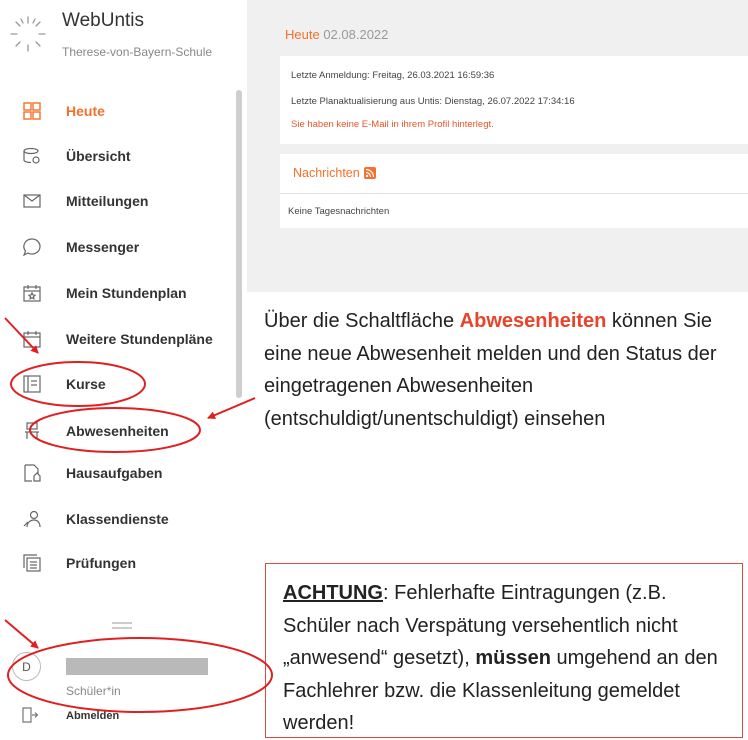 The image size is (748, 740). What do you see at coordinates (114, 473) in the screenshot?
I see `sidebar-item-label: Hausaufgaben` at bounding box center [114, 473].